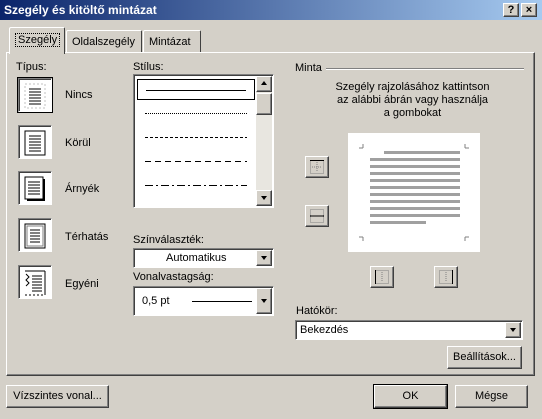  I want to click on border-preview-area, so click(414, 192).